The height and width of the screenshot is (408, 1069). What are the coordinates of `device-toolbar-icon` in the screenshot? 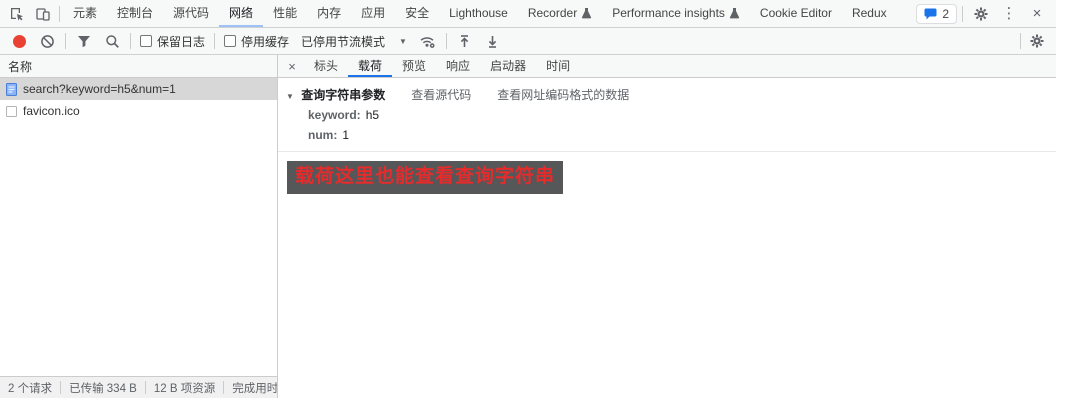 It's located at (43, 14).